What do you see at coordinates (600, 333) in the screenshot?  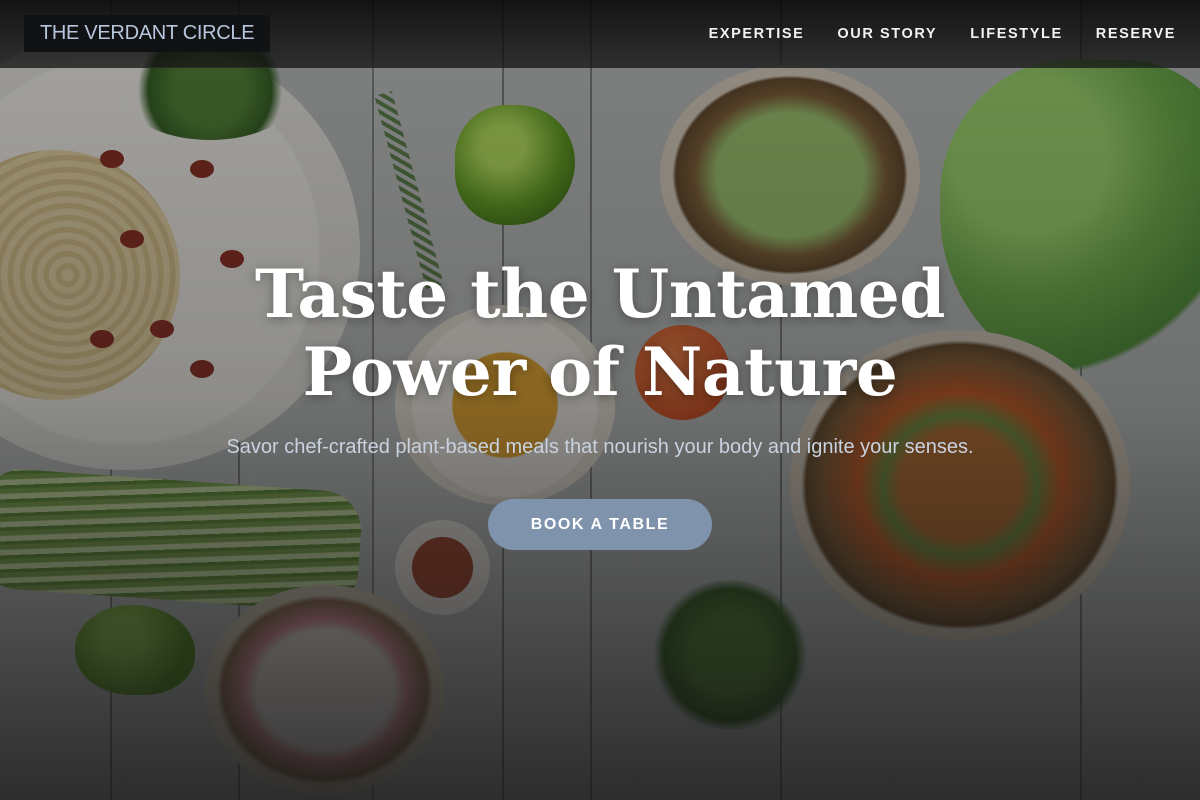 I see `hero-headline: Taste the Untamed Power of Nature` at bounding box center [600, 333].